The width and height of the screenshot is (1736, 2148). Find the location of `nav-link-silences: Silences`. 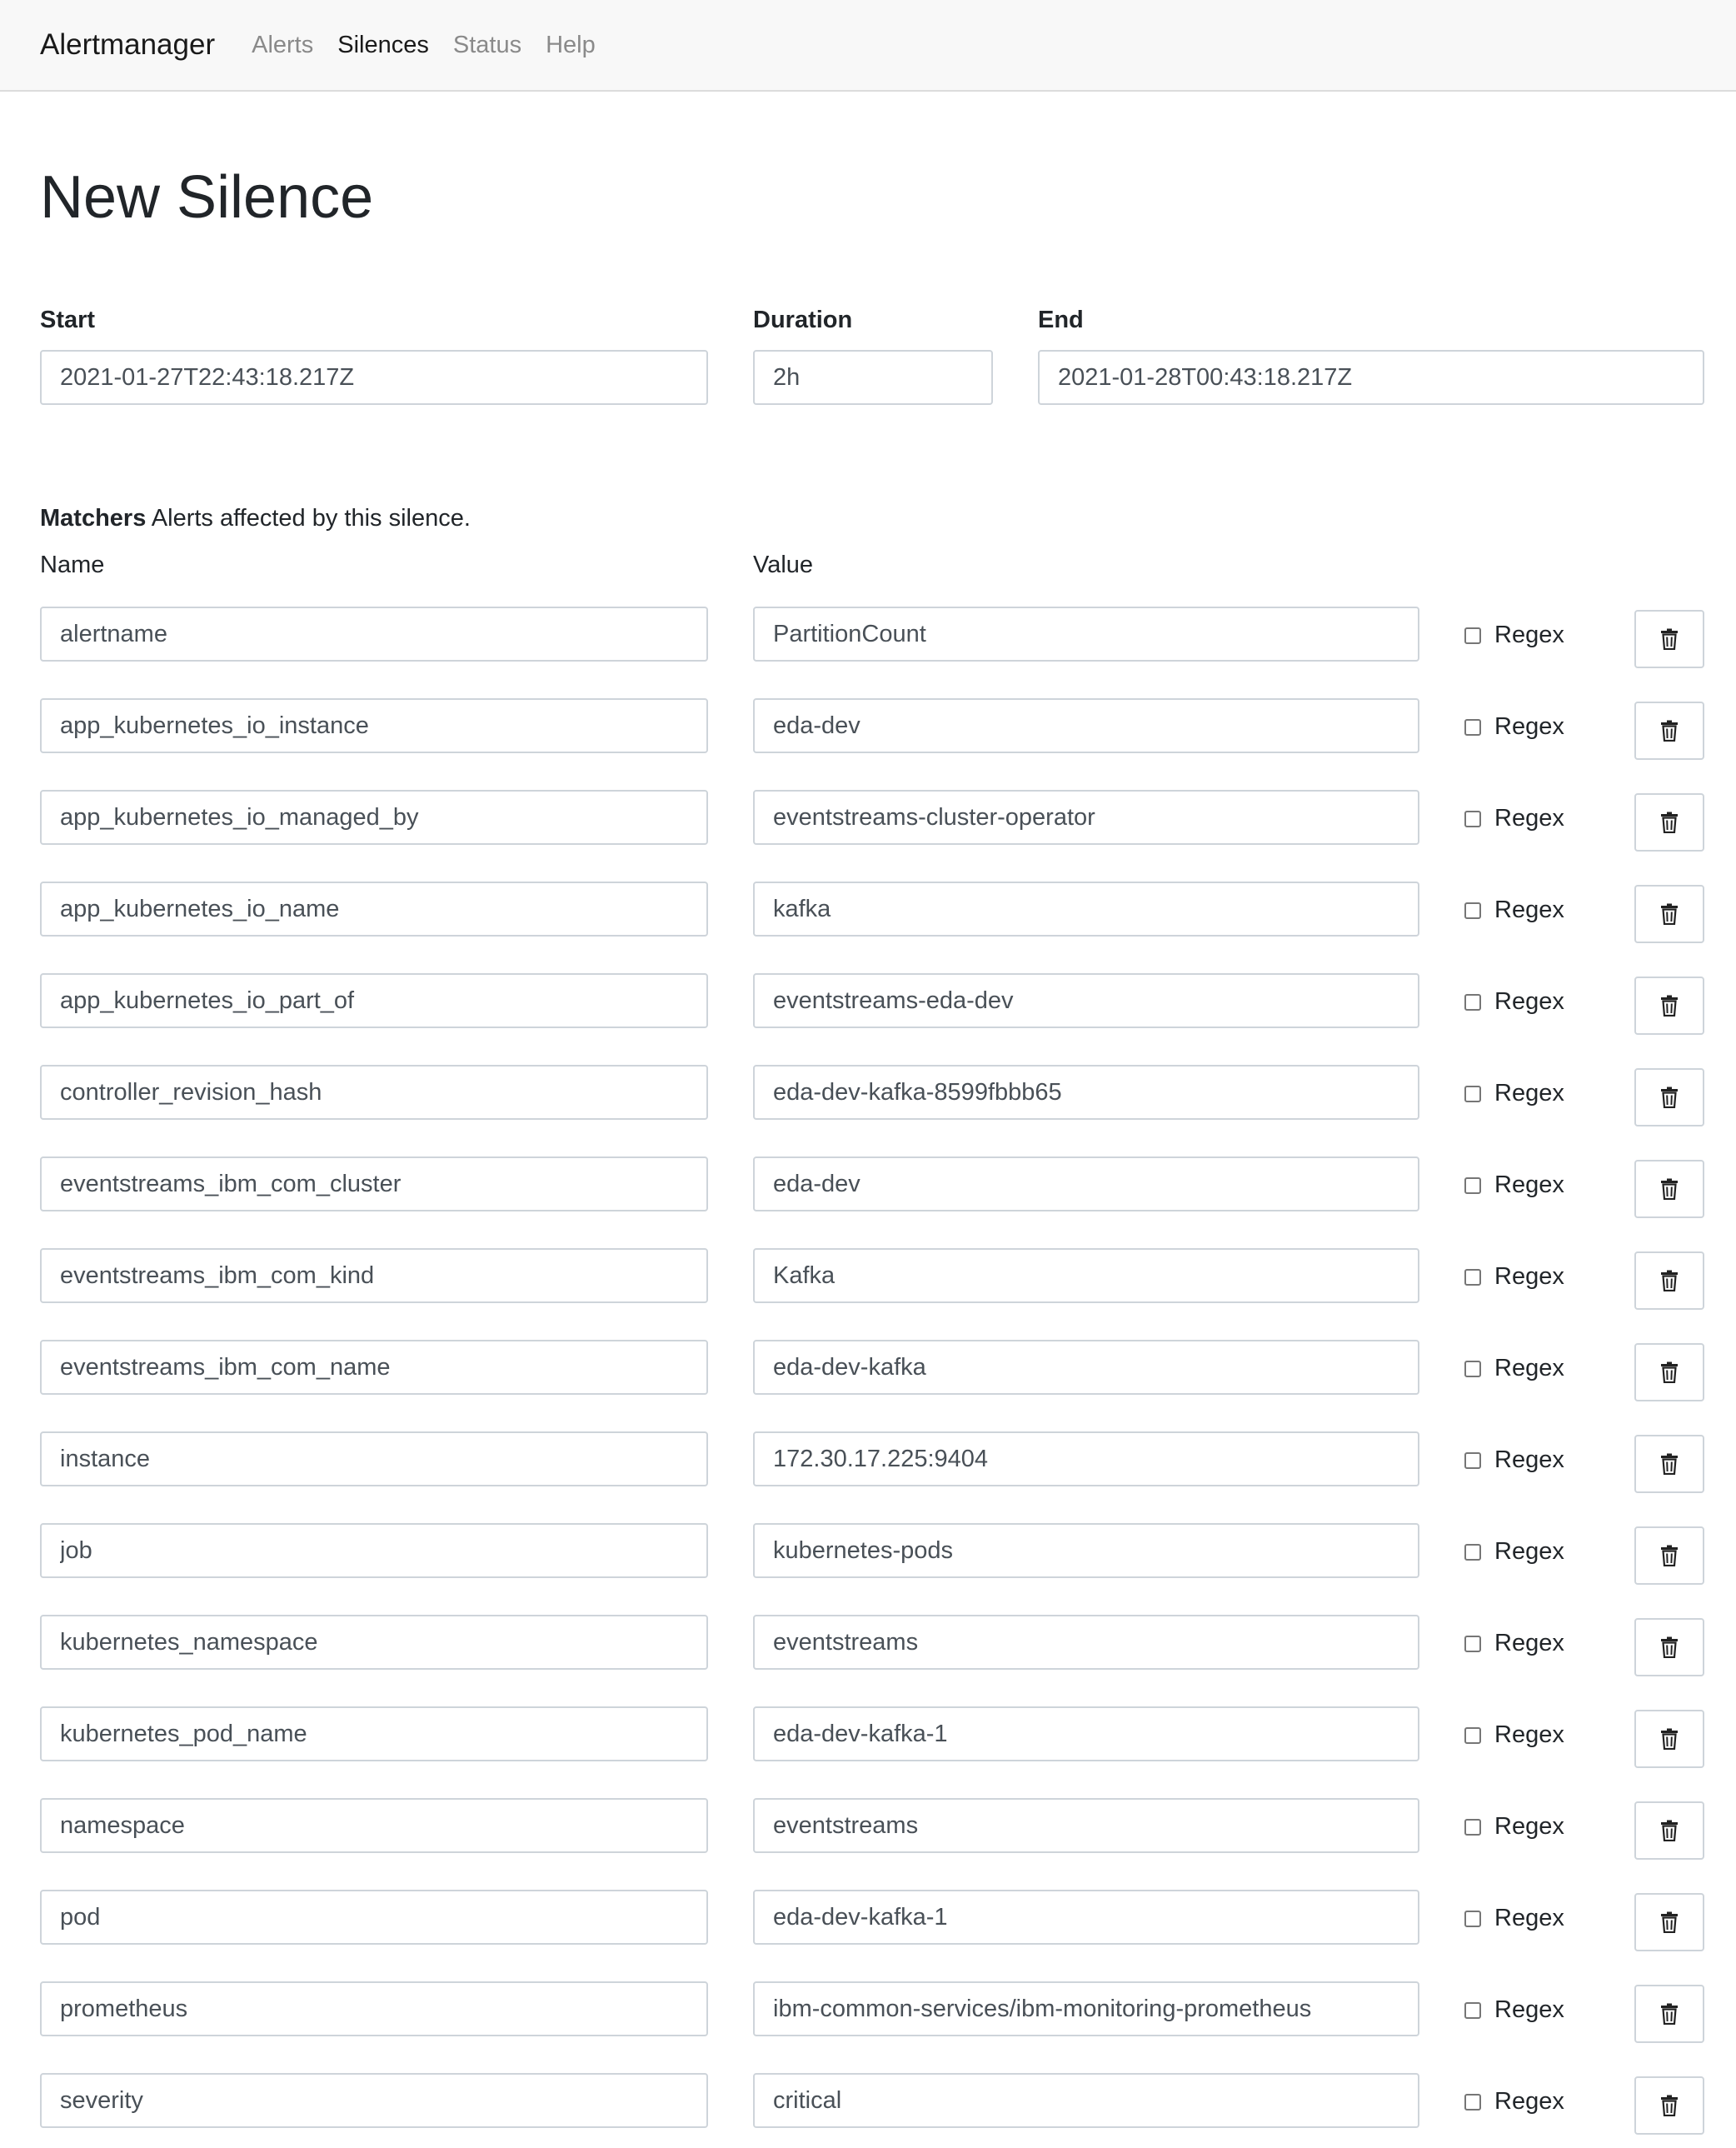

nav-link-silences: Silences is located at coordinates (383, 45).